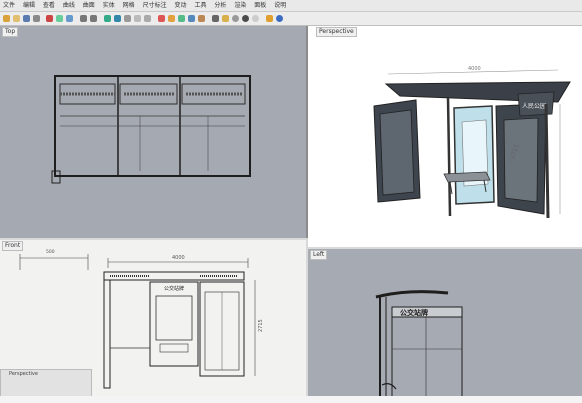 This screenshot has width=582, height=403. What do you see at coordinates (50, 252) in the screenshot?
I see `dimension-left-label: 500` at bounding box center [50, 252].